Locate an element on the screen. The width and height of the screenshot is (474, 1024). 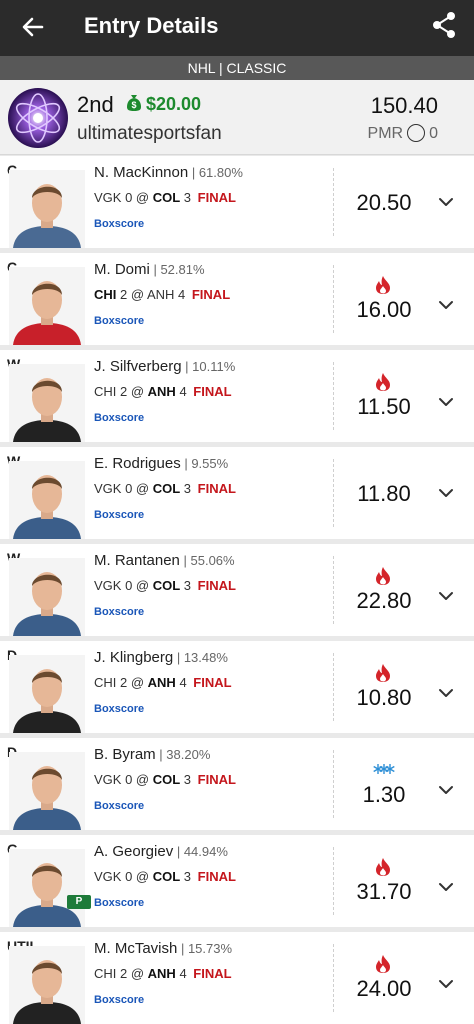
ownership-percent: 44.94% is located at coordinates (205, 851).